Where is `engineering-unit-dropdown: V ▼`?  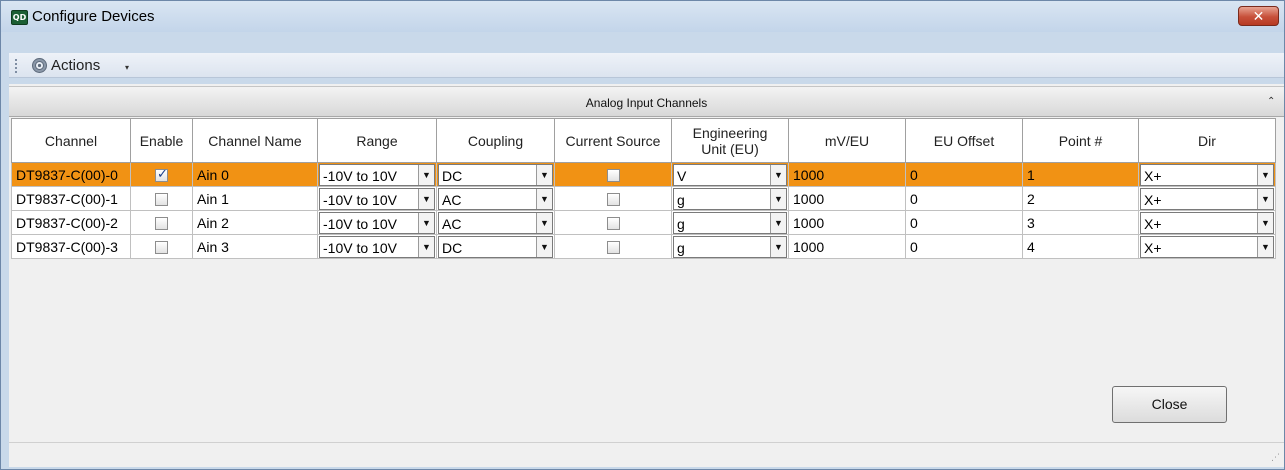
engineering-unit-dropdown: V ▼ is located at coordinates (730, 174).